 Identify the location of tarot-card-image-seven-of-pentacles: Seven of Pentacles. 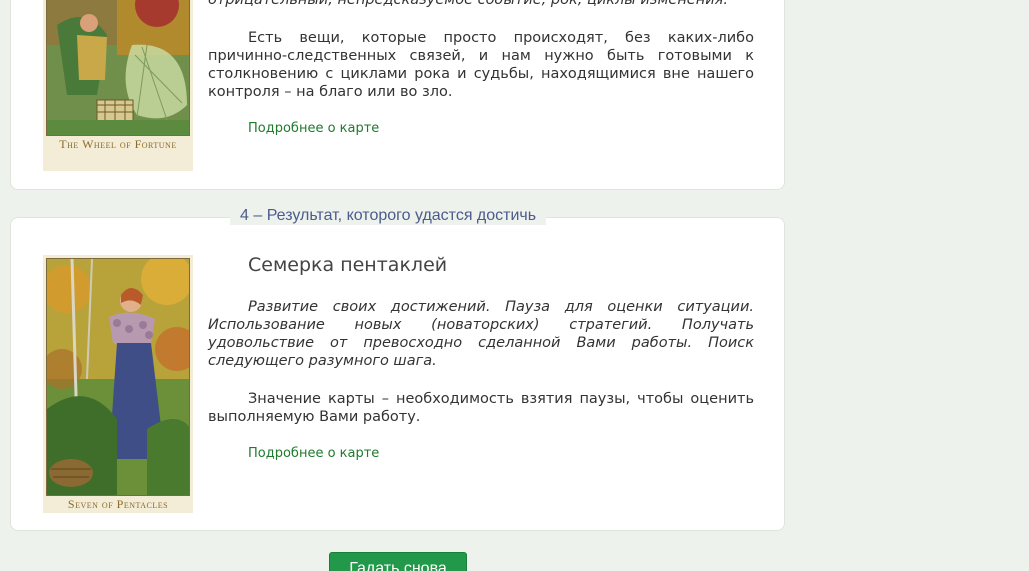
(118, 384).